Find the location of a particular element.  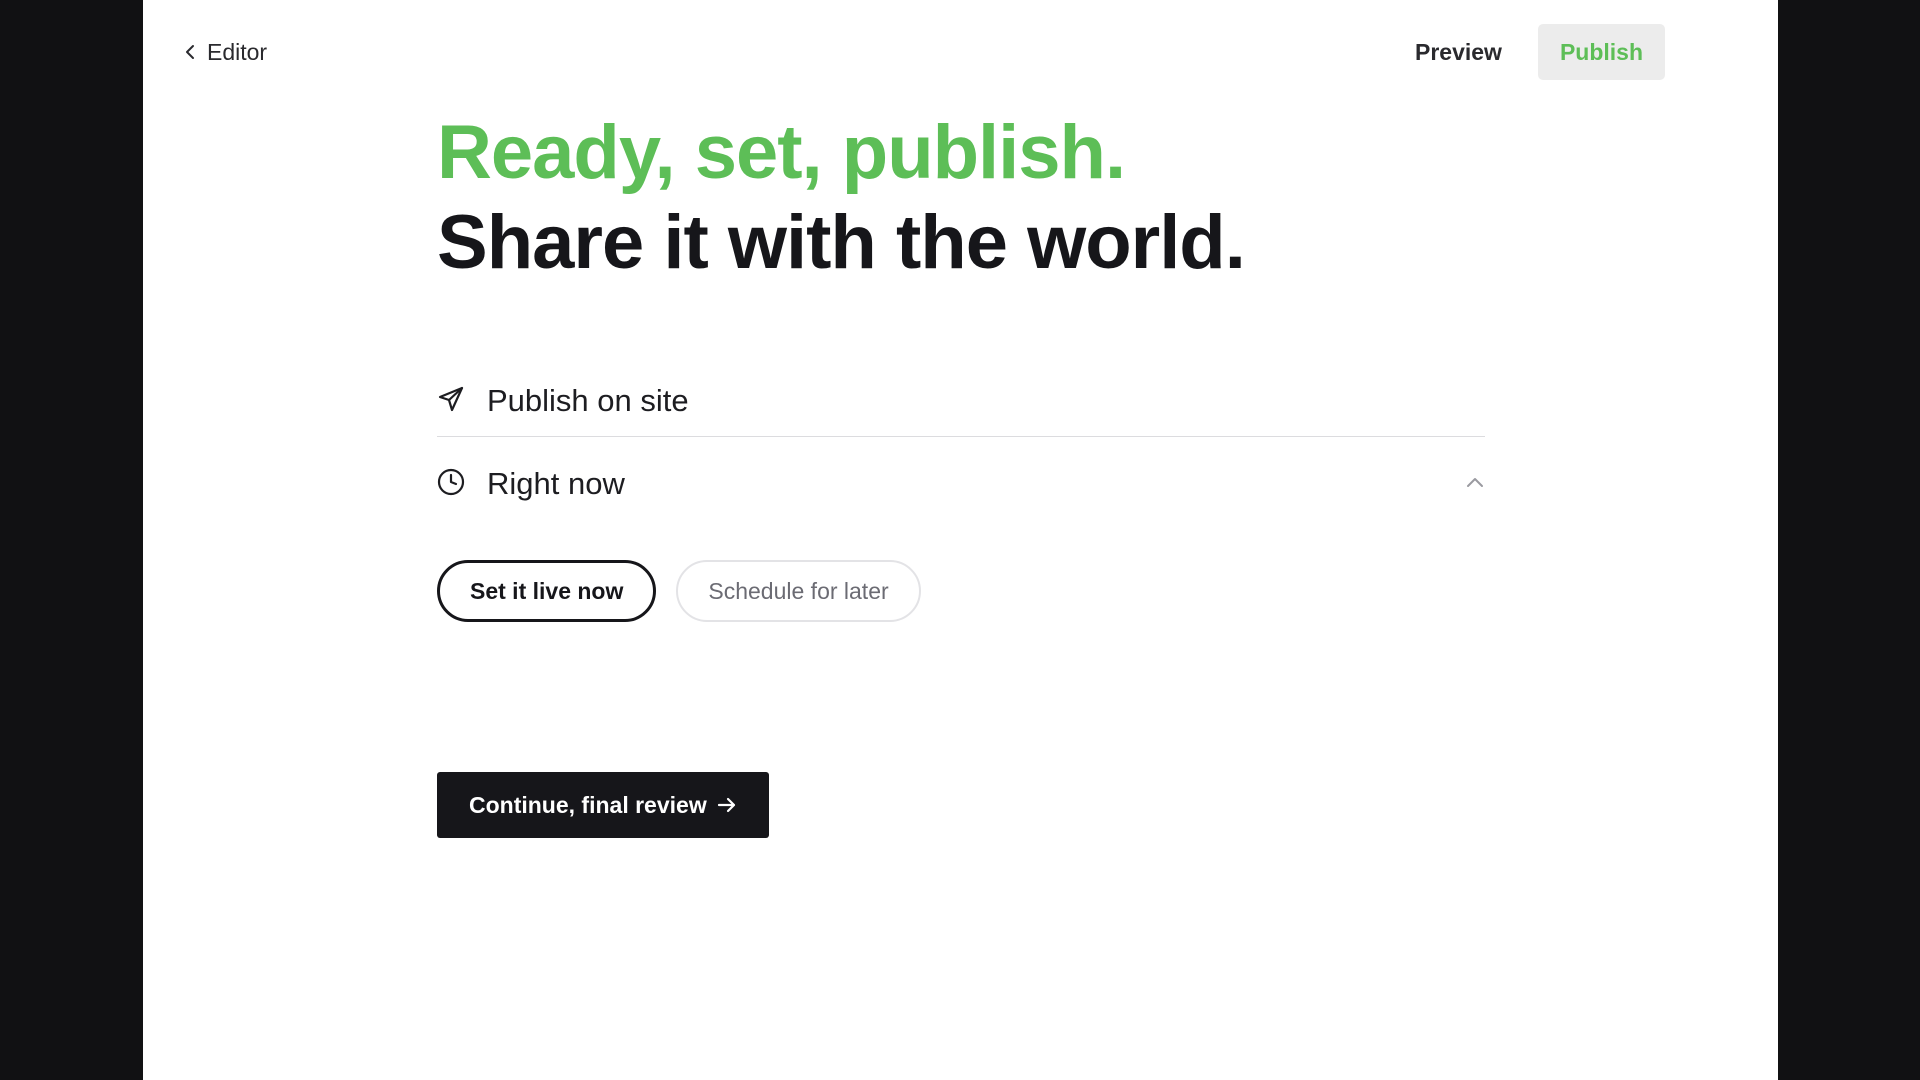

publish-destination-row: Publish on site is located at coordinates (961, 401).